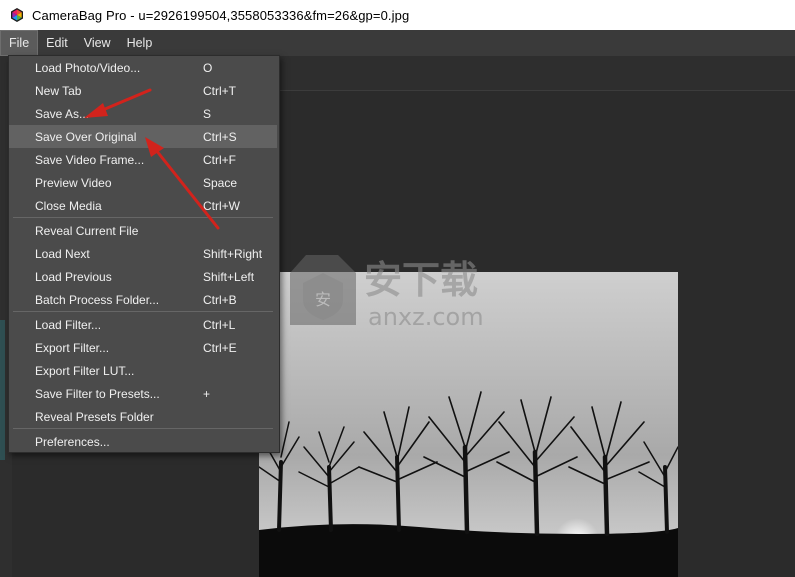  What do you see at coordinates (143, 205) in the screenshot?
I see `menu-item-close-media: Close Media Ctrl+W` at bounding box center [143, 205].